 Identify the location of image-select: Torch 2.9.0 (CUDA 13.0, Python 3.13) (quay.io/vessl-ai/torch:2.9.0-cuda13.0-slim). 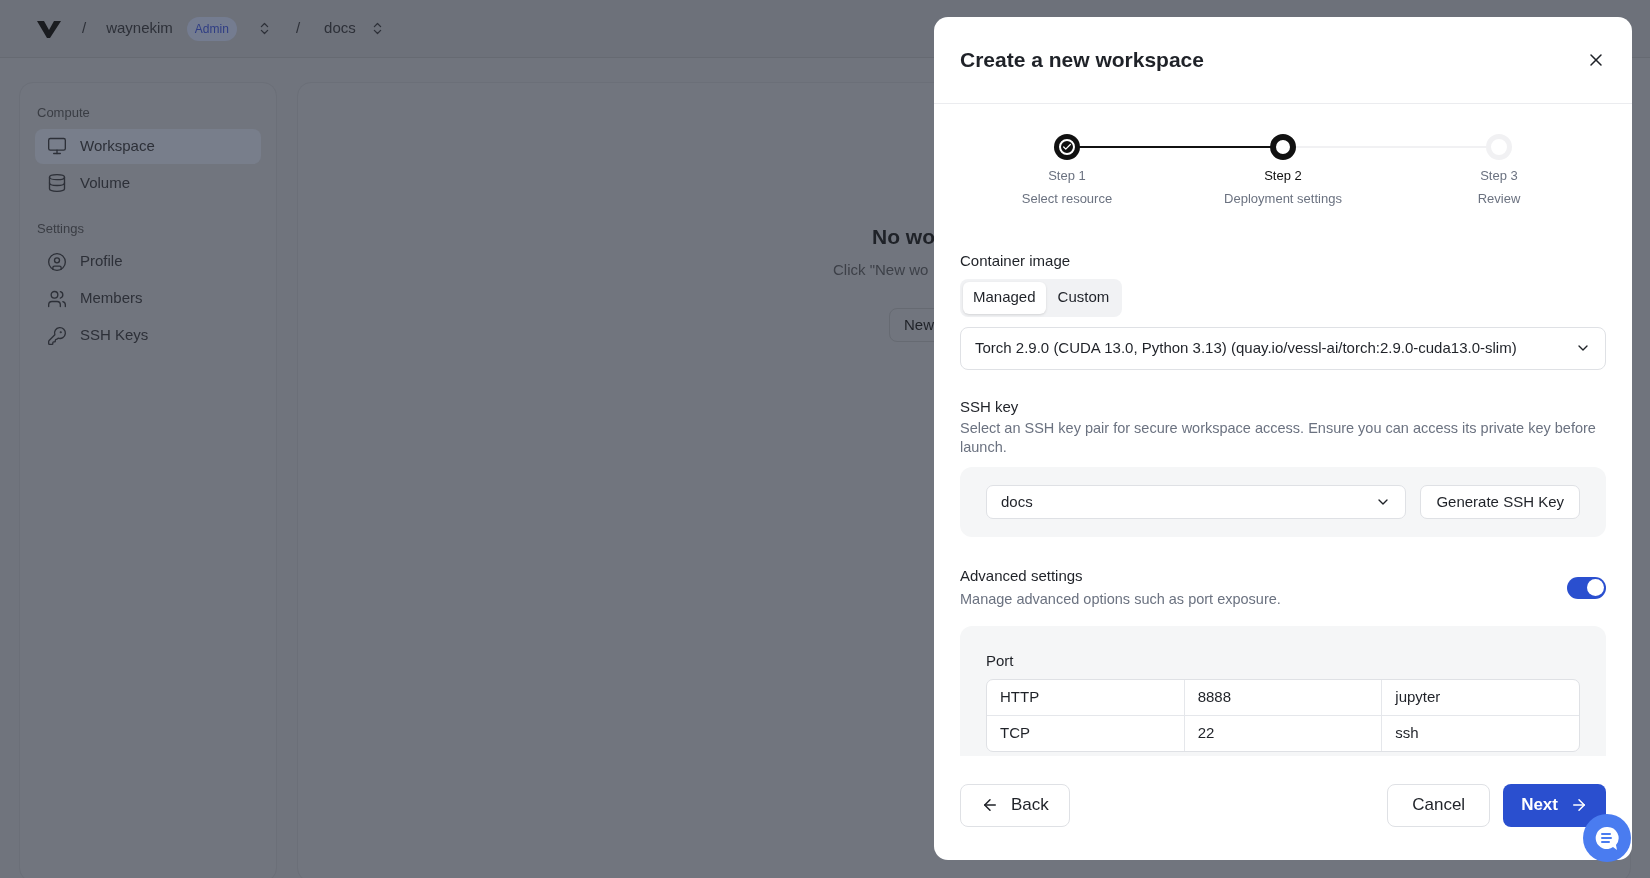
(1283, 348).